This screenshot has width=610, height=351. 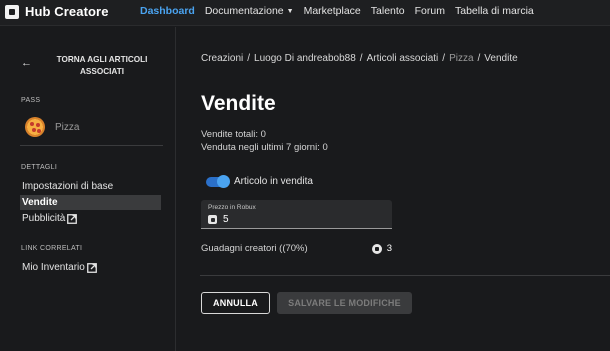 I want to click on nav-documentation: Documentazione ▼, so click(x=249, y=11).